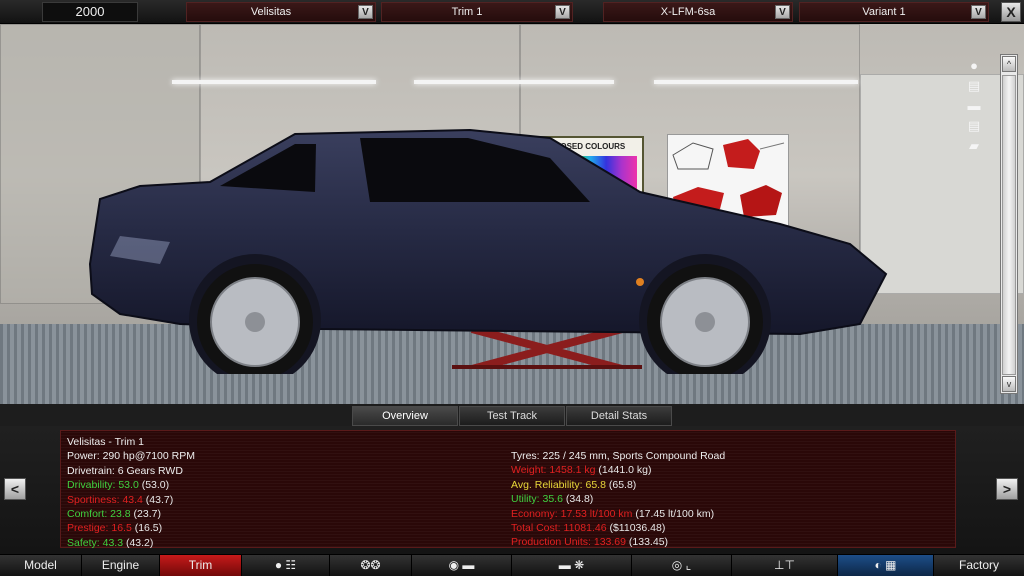  I want to click on steering-icon: ◎, so click(677, 565).